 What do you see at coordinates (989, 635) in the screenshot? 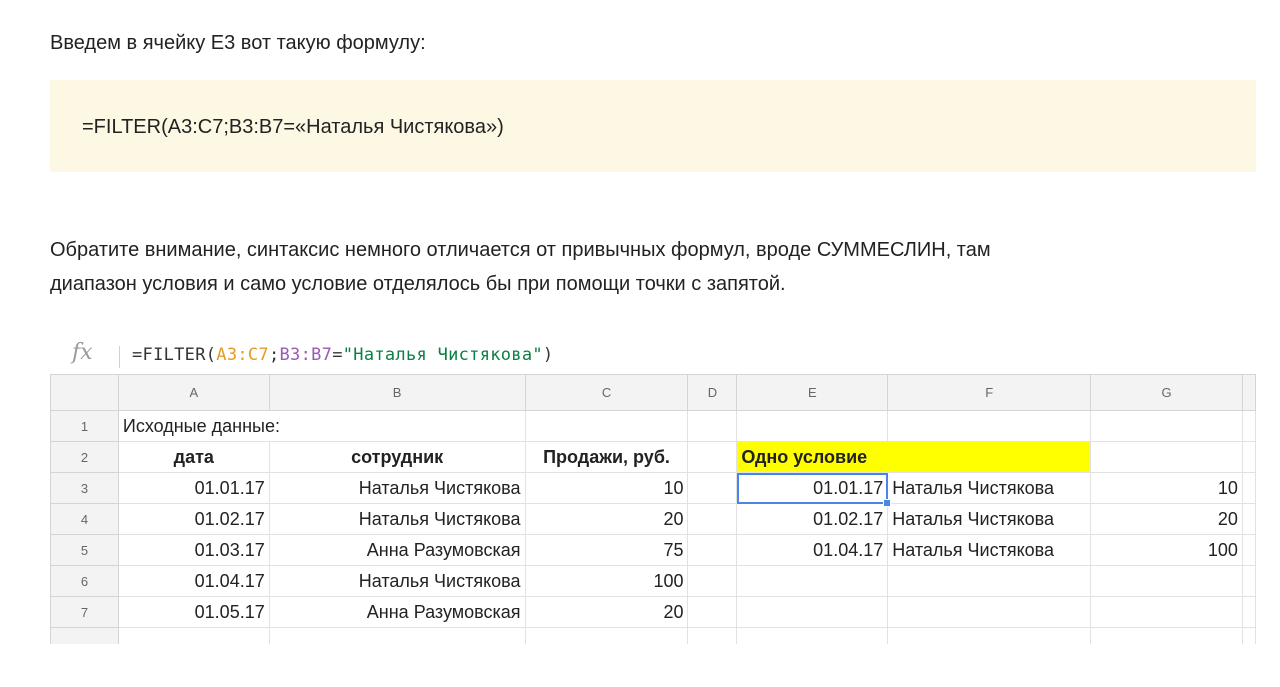
I see `cell-f8` at bounding box center [989, 635].